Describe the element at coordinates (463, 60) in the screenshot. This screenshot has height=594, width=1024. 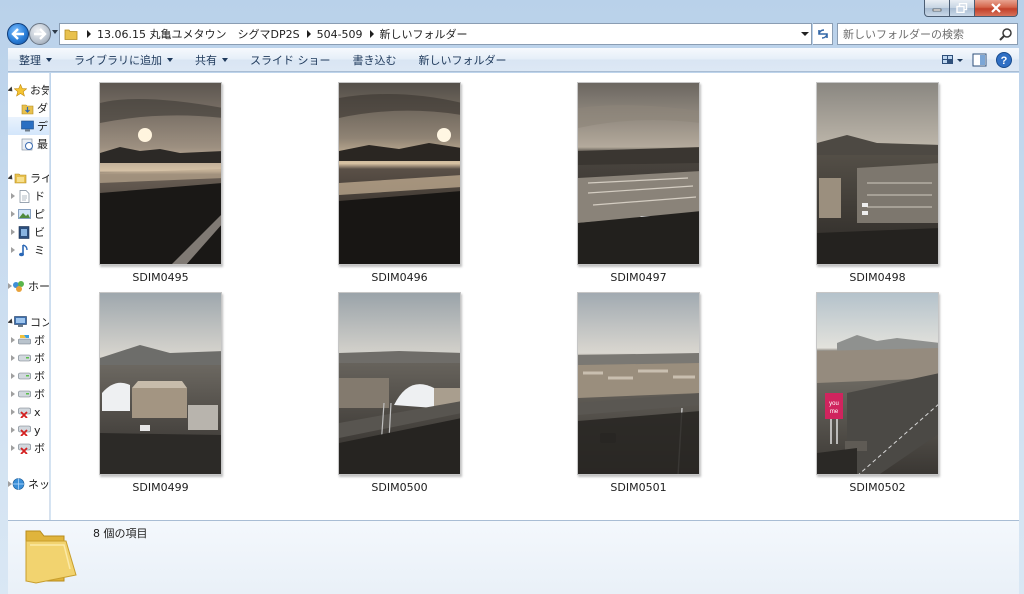
I see `new-folder-button: 新しいフォルダー` at that location.